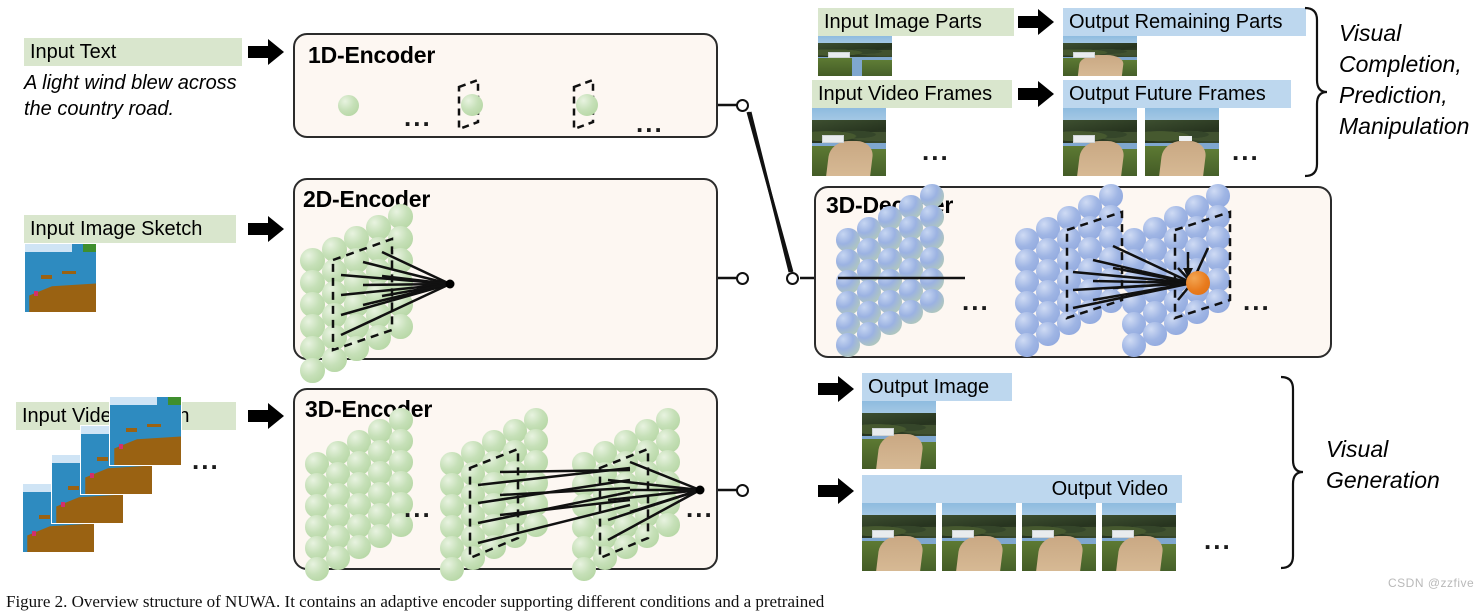  I want to click on generation-caption-line-2: Generation, so click(1383, 480).